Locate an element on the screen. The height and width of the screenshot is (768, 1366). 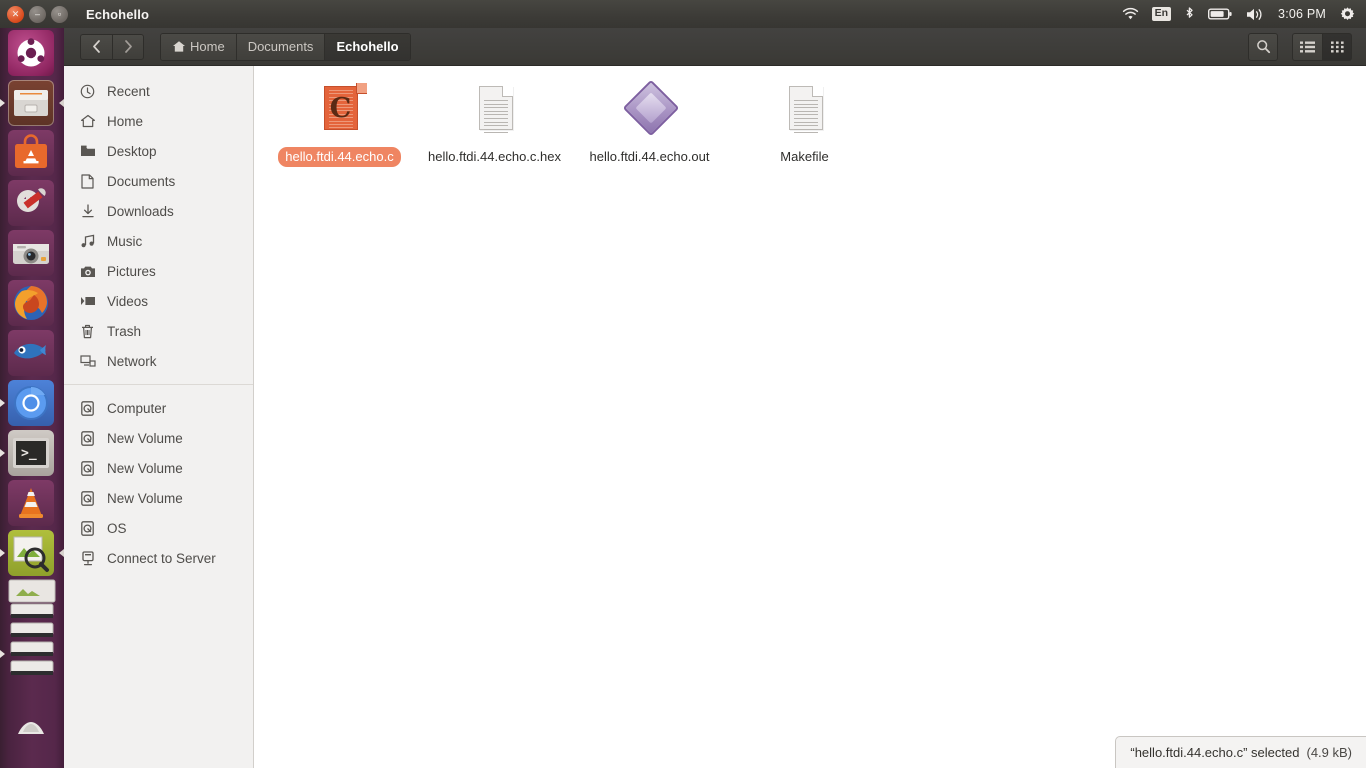
sidebar-item-recent: Recent is located at coordinates (158, 91).